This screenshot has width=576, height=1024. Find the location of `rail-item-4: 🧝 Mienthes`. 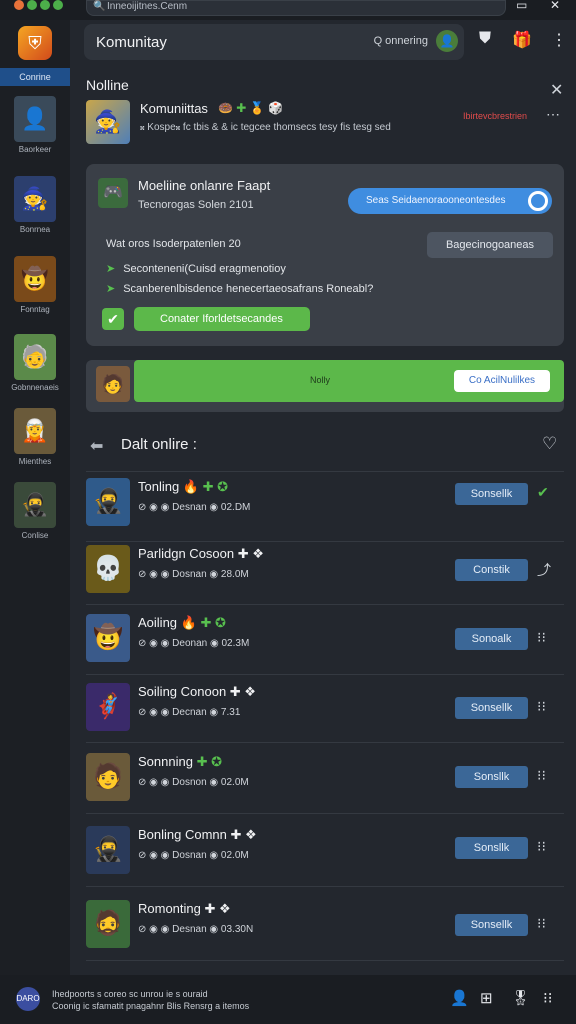

rail-item-4: 🧝 Mienthes is located at coordinates (35, 437).